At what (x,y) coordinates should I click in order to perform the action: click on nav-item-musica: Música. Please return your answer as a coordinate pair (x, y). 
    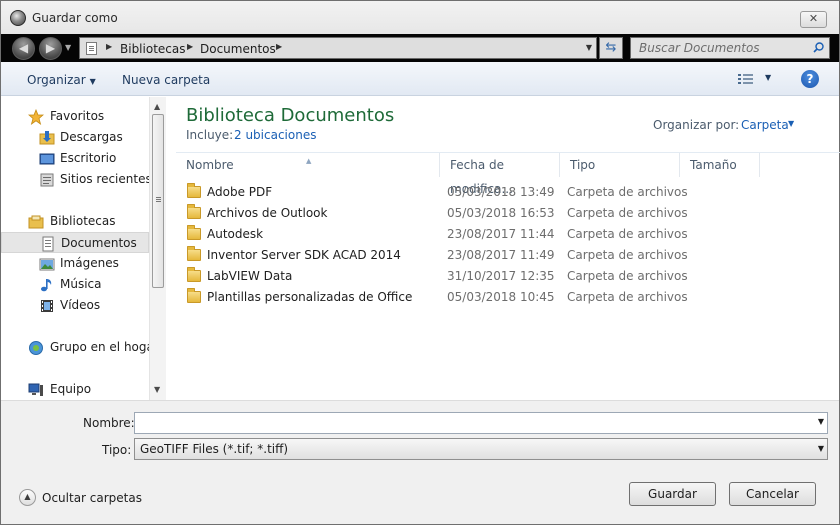
    Looking at the image, I should click on (75, 284).